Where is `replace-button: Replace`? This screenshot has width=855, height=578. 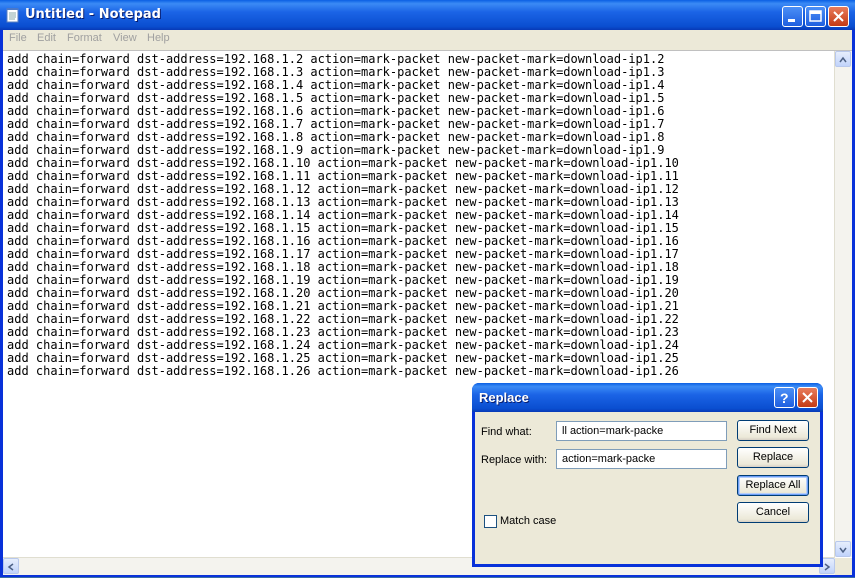
replace-button: Replace is located at coordinates (773, 457).